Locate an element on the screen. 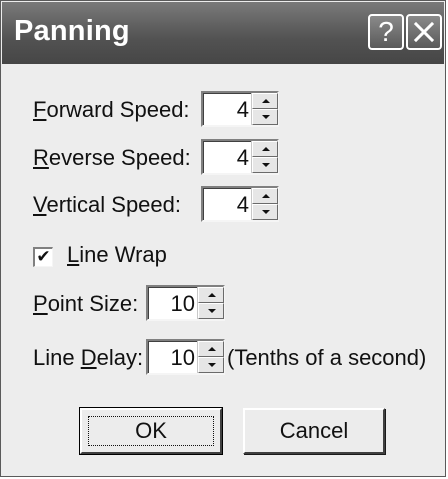 The height and width of the screenshot is (479, 448). reverse-speed-spinner: 4 is located at coordinates (240, 157).